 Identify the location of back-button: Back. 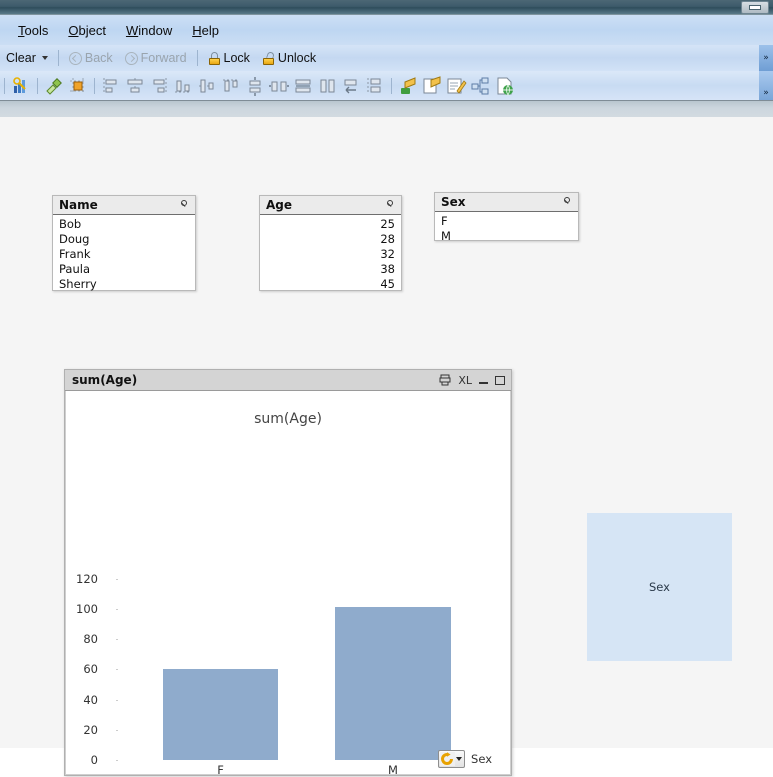
(91, 58).